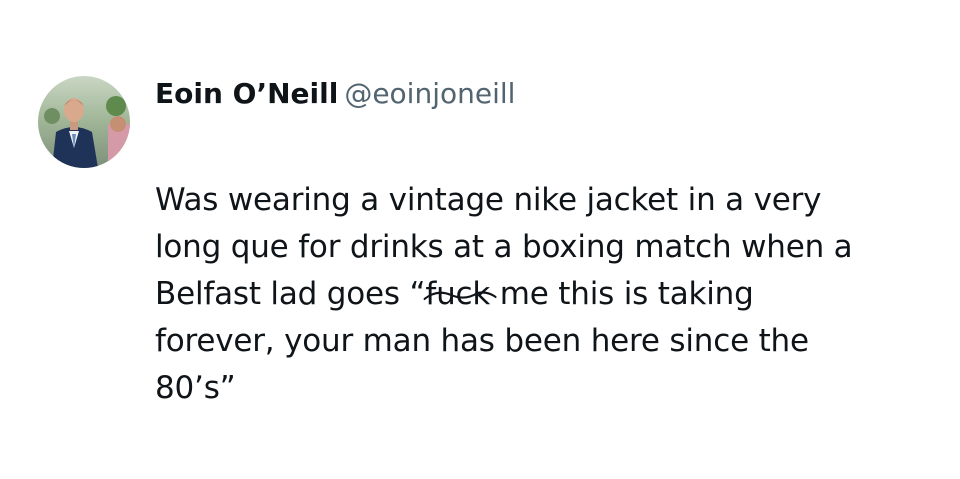 This screenshot has height=479, width=960. I want to click on author-display-name: Eoin O’Neill, so click(246, 93).